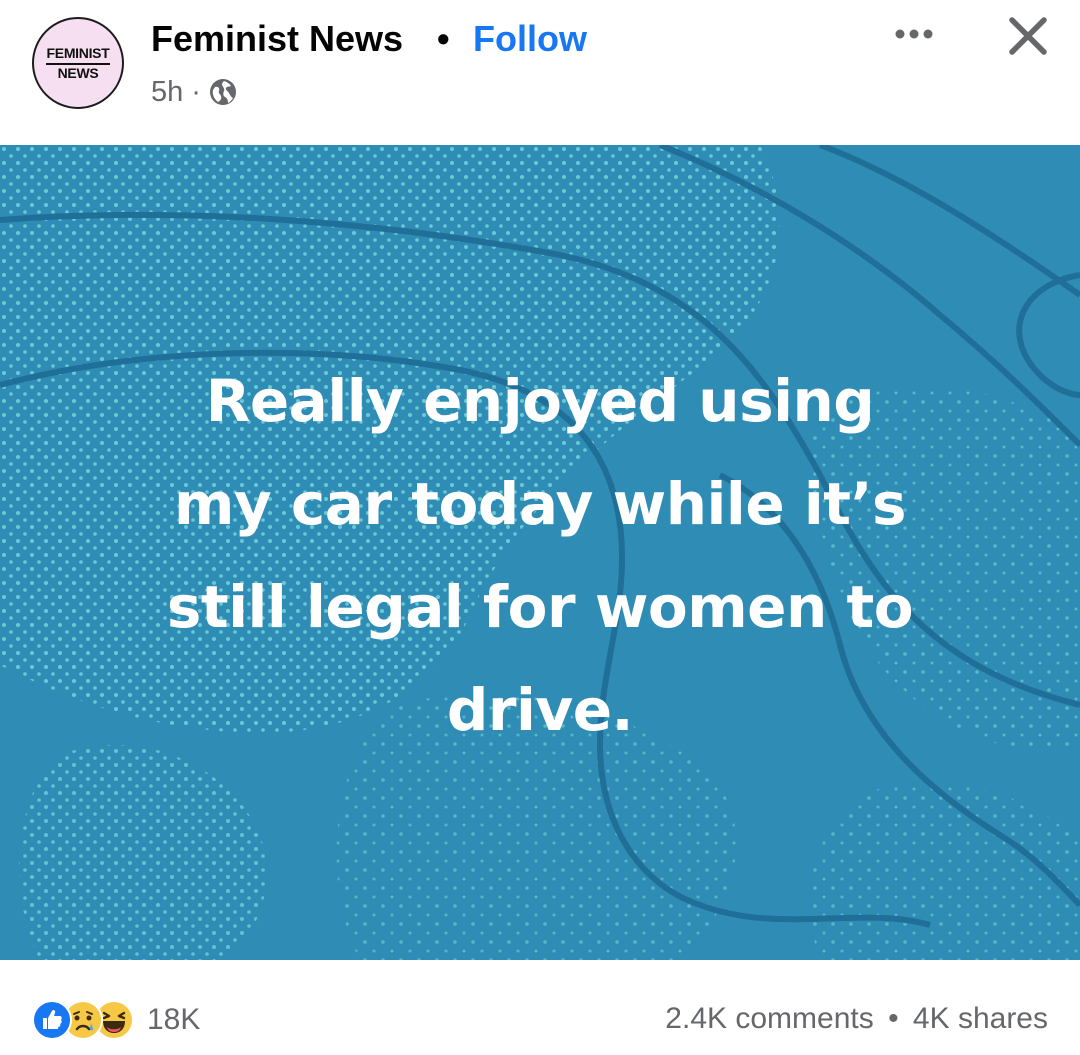 The image size is (1080, 1055). Describe the element at coordinates (540, 607) in the screenshot. I see `image-text-line: still legal for women to` at that location.